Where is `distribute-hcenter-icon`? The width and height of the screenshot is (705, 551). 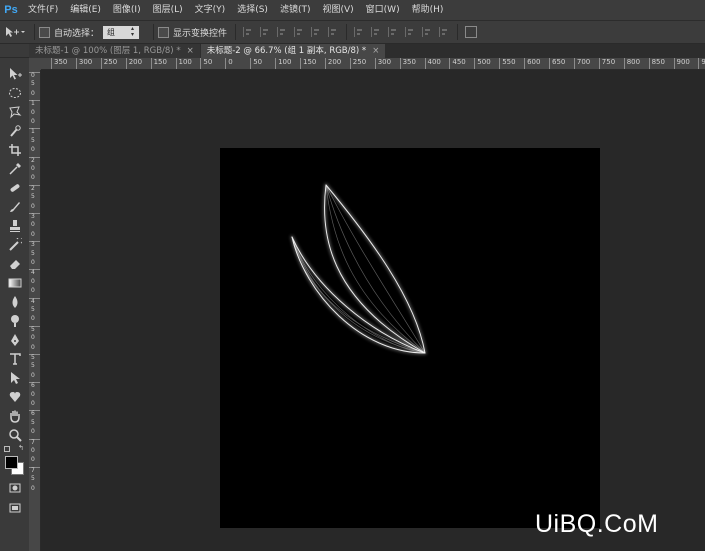
distribute-hcenter-icon is located at coordinates (427, 32).